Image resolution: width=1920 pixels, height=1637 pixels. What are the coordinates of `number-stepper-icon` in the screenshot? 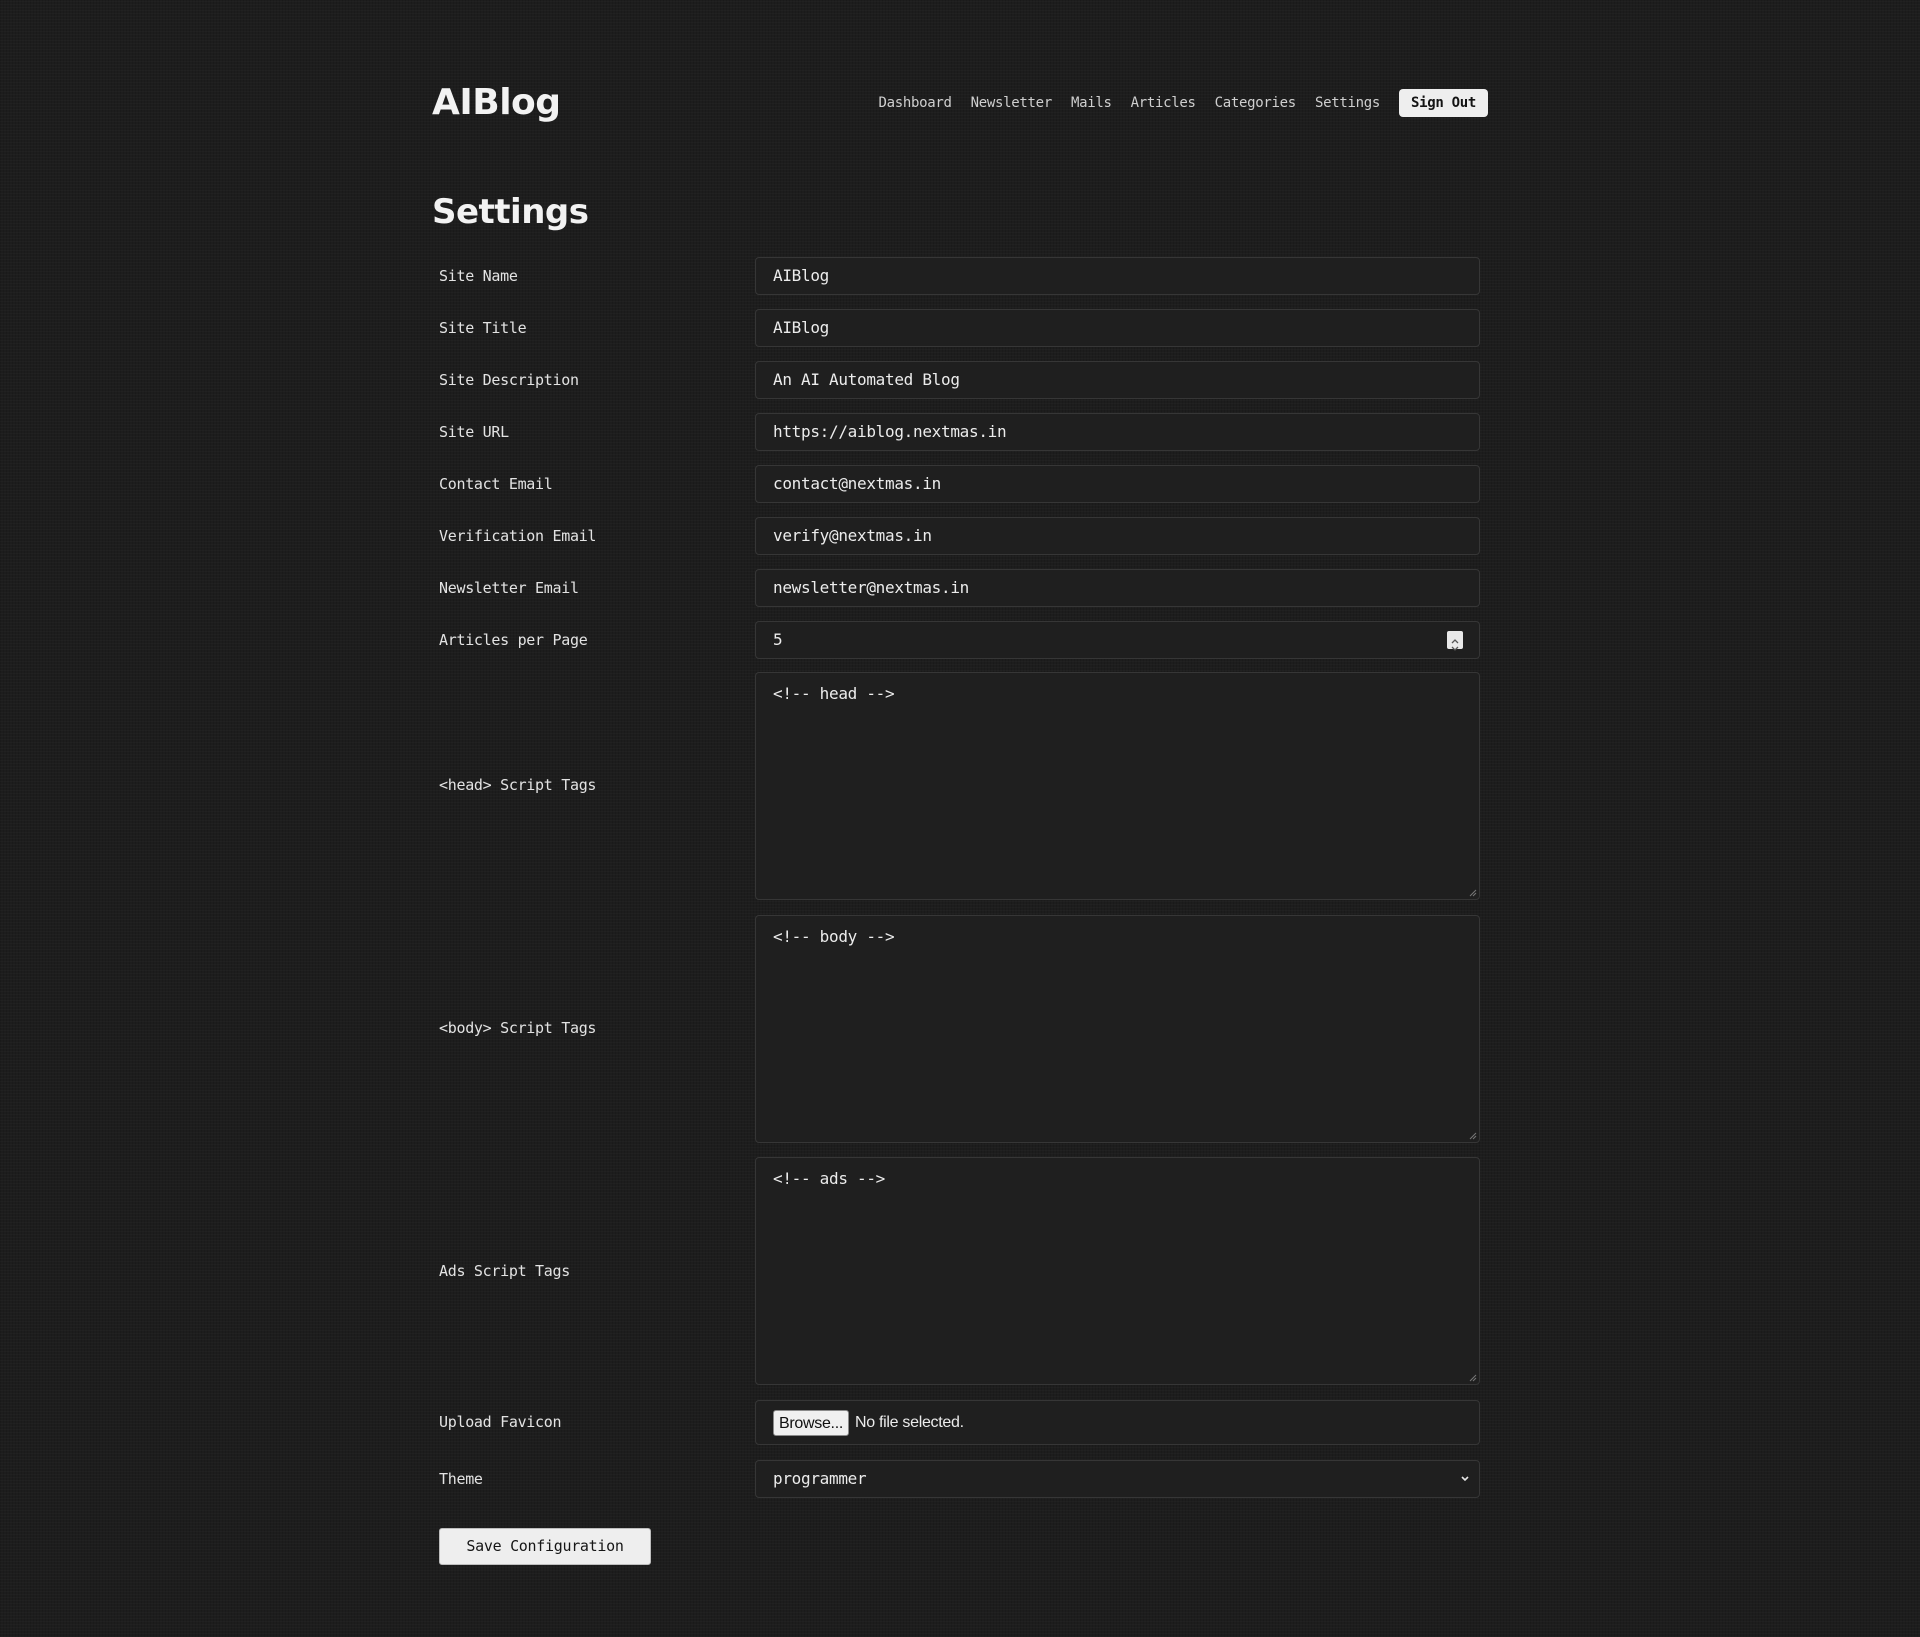 It's located at (1455, 641).